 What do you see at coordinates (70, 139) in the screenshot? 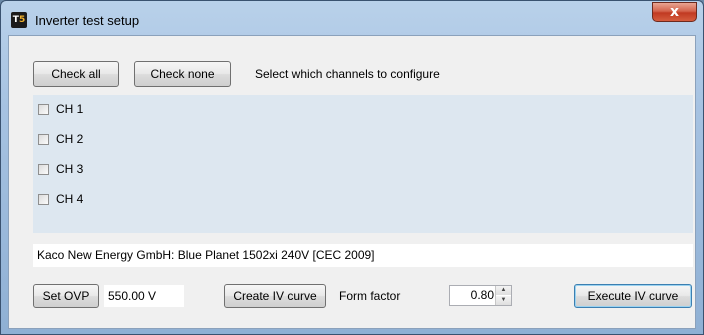
I see `channel-label: CH 2` at bounding box center [70, 139].